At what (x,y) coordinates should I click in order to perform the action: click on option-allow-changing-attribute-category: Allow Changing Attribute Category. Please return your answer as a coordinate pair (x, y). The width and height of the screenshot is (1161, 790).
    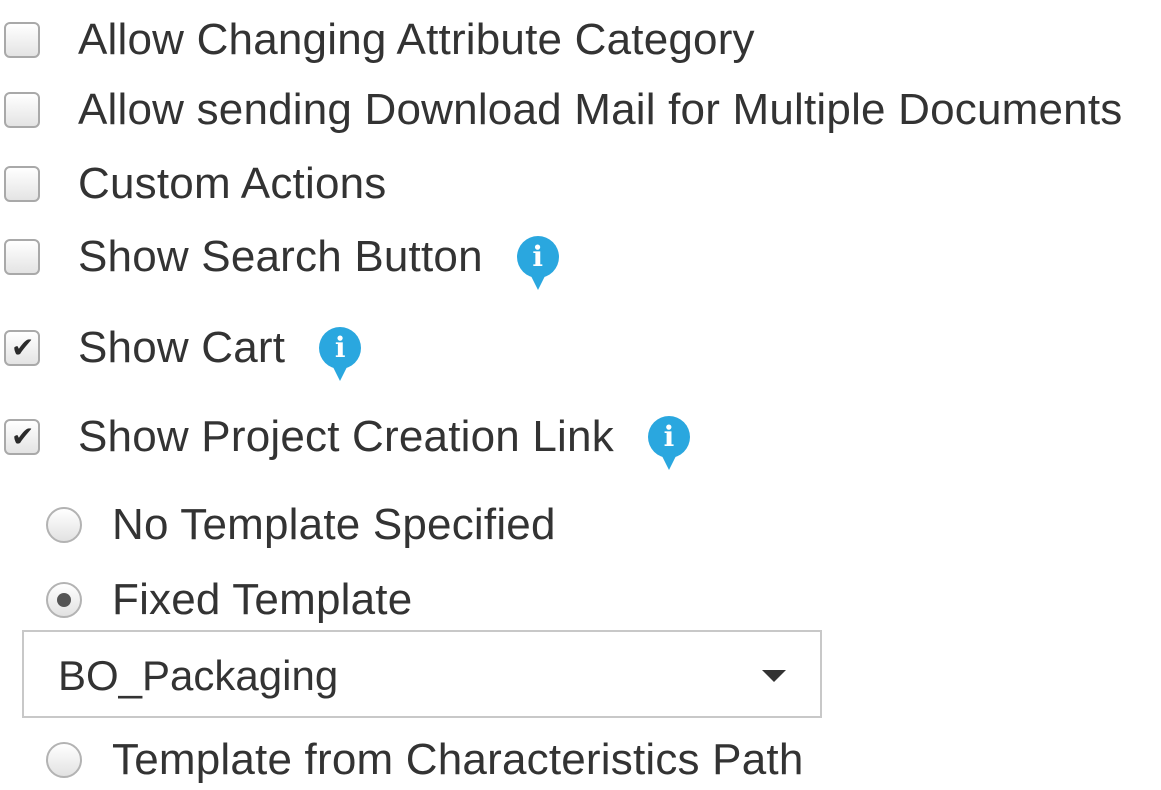
    Looking at the image, I should click on (377, 40).